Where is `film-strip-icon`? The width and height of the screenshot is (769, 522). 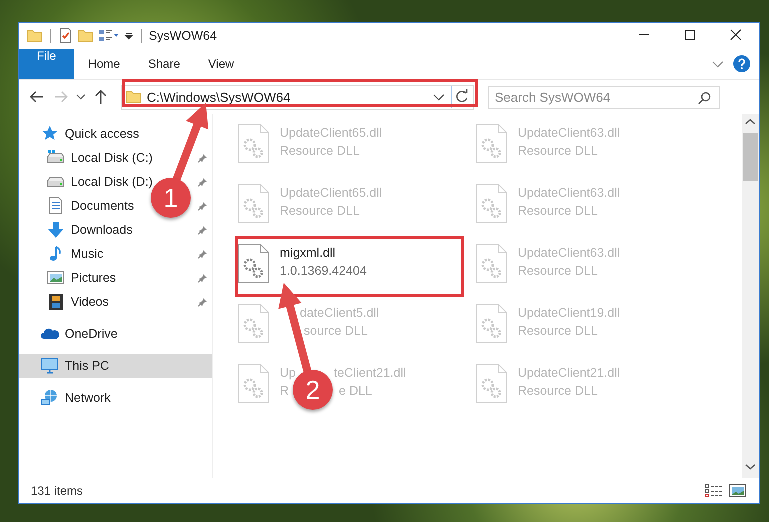 film-strip-icon is located at coordinates (56, 302).